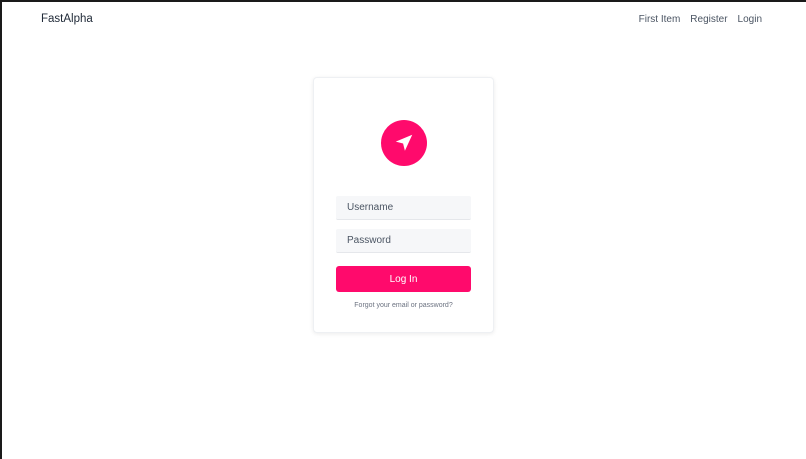 This screenshot has width=806, height=459. I want to click on login-card: Log In Forgot your email or password?, so click(403, 205).